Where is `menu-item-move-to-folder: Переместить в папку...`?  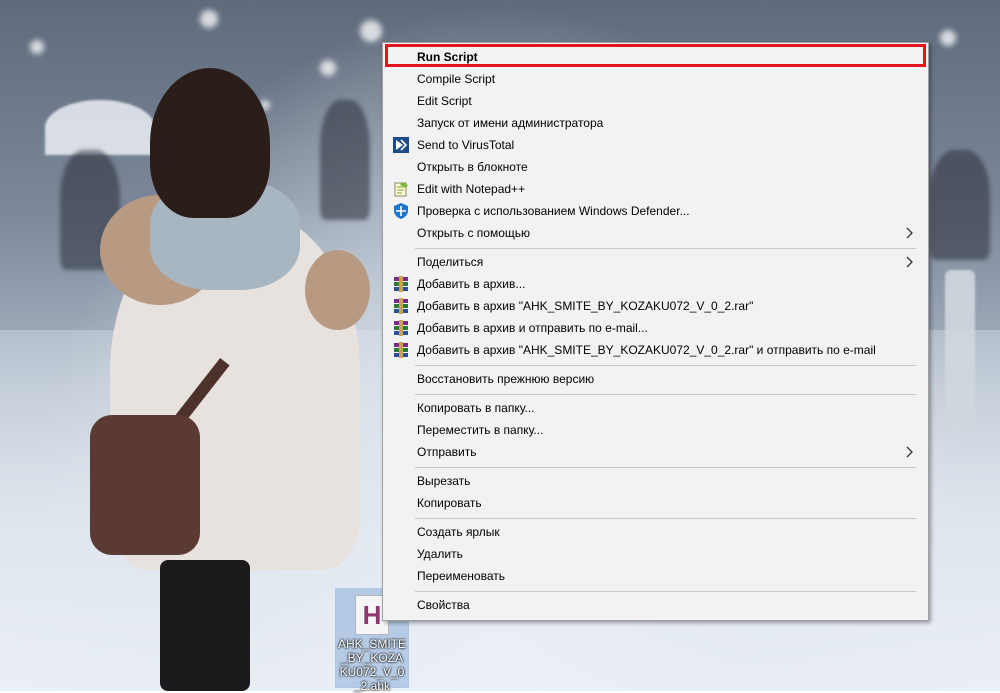
menu-item-move-to-folder: Переместить в папку... is located at coordinates (655, 430).